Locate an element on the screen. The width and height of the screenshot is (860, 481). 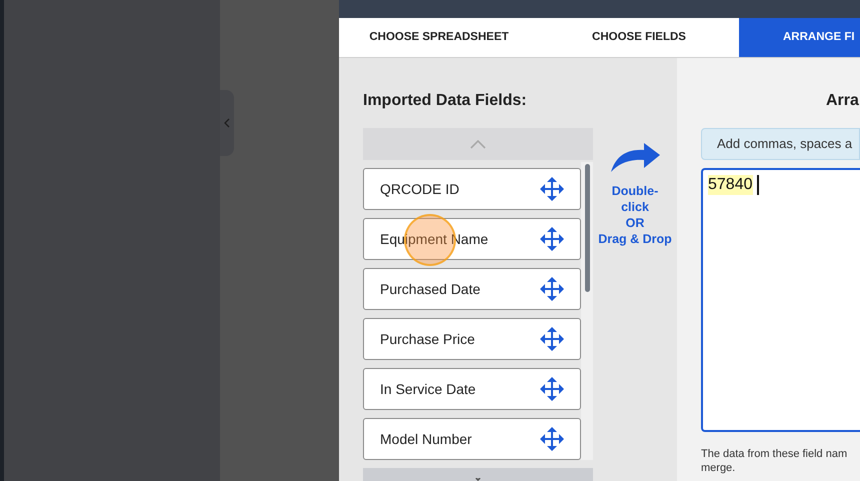
chevron-up-icon is located at coordinates (478, 144).